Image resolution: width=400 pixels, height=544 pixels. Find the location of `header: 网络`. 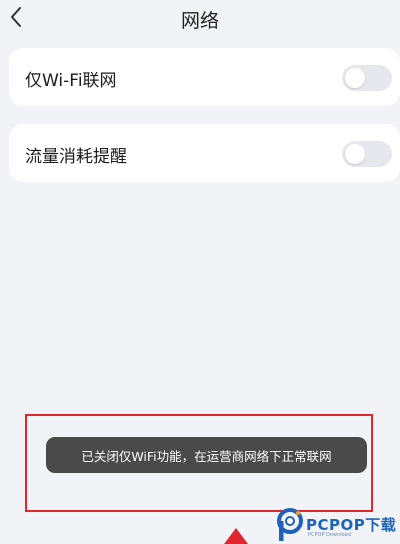

header: 网络 is located at coordinates (200, 20).